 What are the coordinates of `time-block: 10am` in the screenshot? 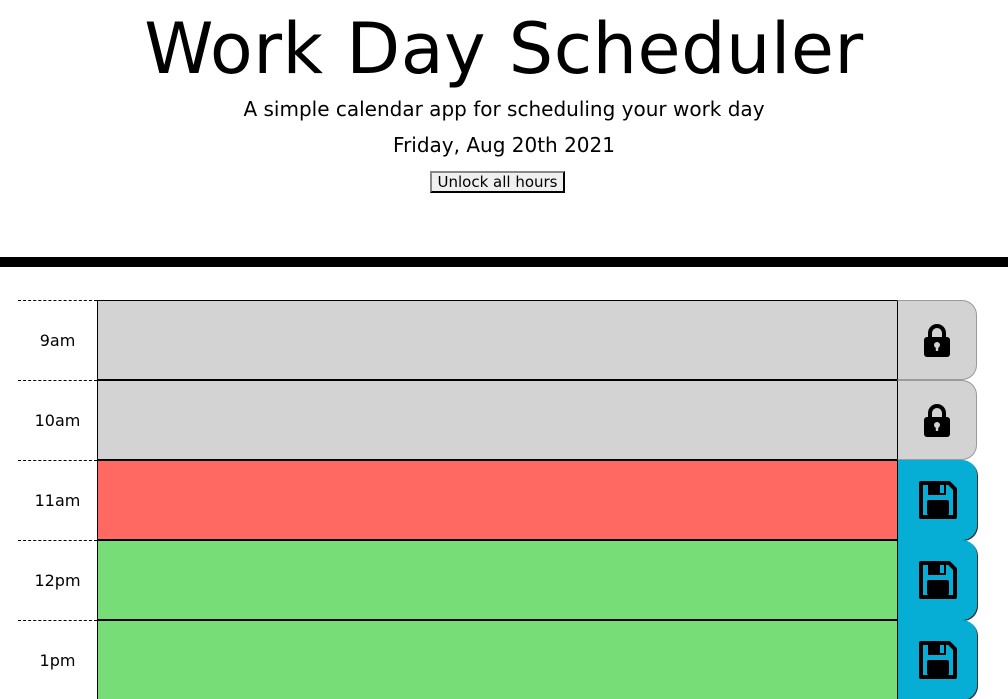 It's located at (498, 420).